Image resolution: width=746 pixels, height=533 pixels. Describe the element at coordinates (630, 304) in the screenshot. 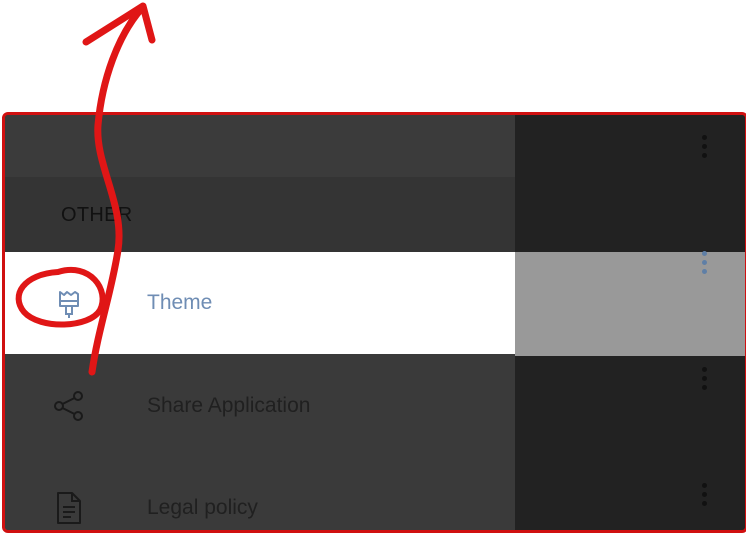

I see `highlighted-row-background` at that location.